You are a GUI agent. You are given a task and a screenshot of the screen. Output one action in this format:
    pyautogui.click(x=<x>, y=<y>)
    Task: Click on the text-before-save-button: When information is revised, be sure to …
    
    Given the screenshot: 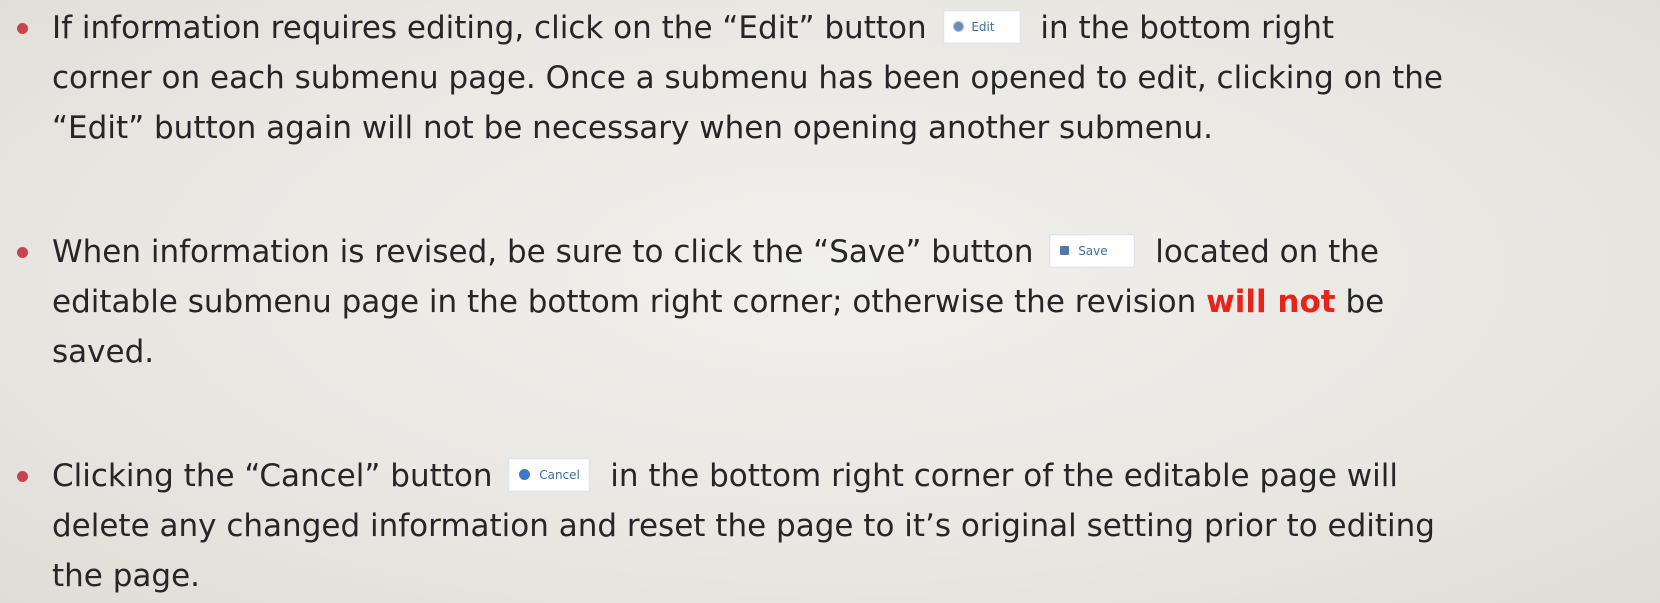 What is the action you would take?
    pyautogui.click(x=543, y=252)
    